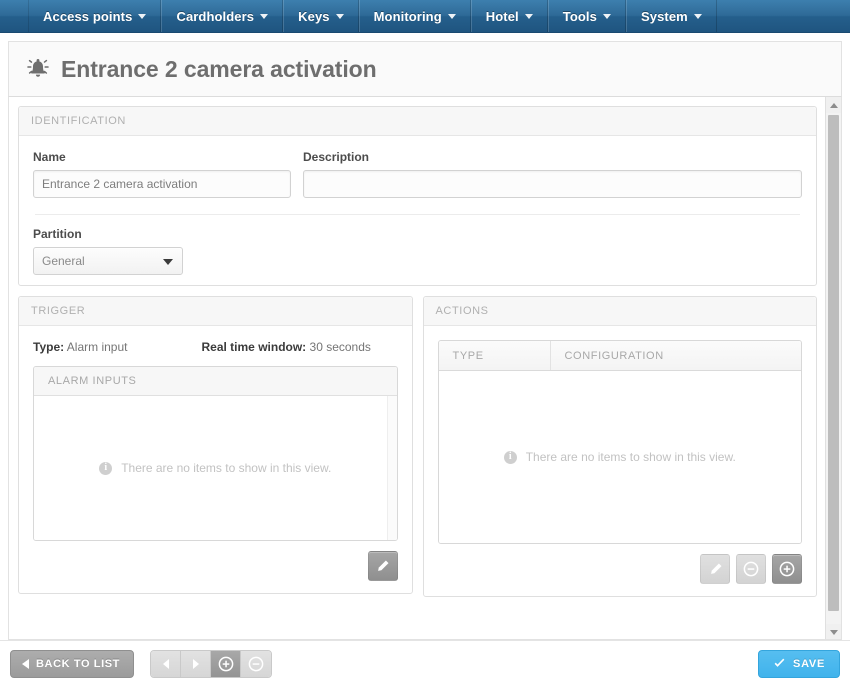  What do you see at coordinates (162, 184) in the screenshot?
I see `name-input` at bounding box center [162, 184].